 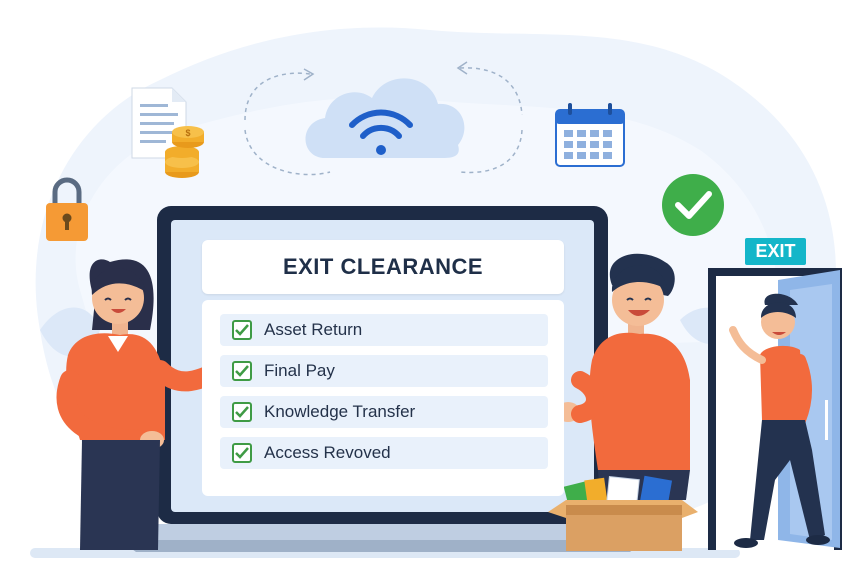 What do you see at coordinates (313, 329) in the screenshot?
I see `checklist-item-label: Asset Return` at bounding box center [313, 329].